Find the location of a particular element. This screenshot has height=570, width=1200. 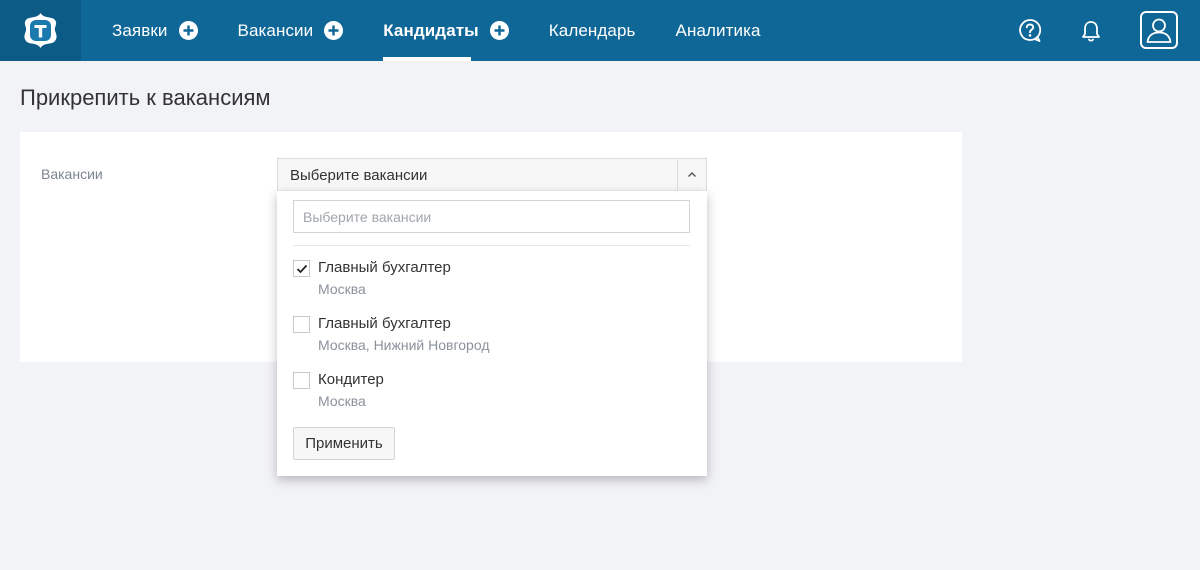

add-request-icon is located at coordinates (188, 30).